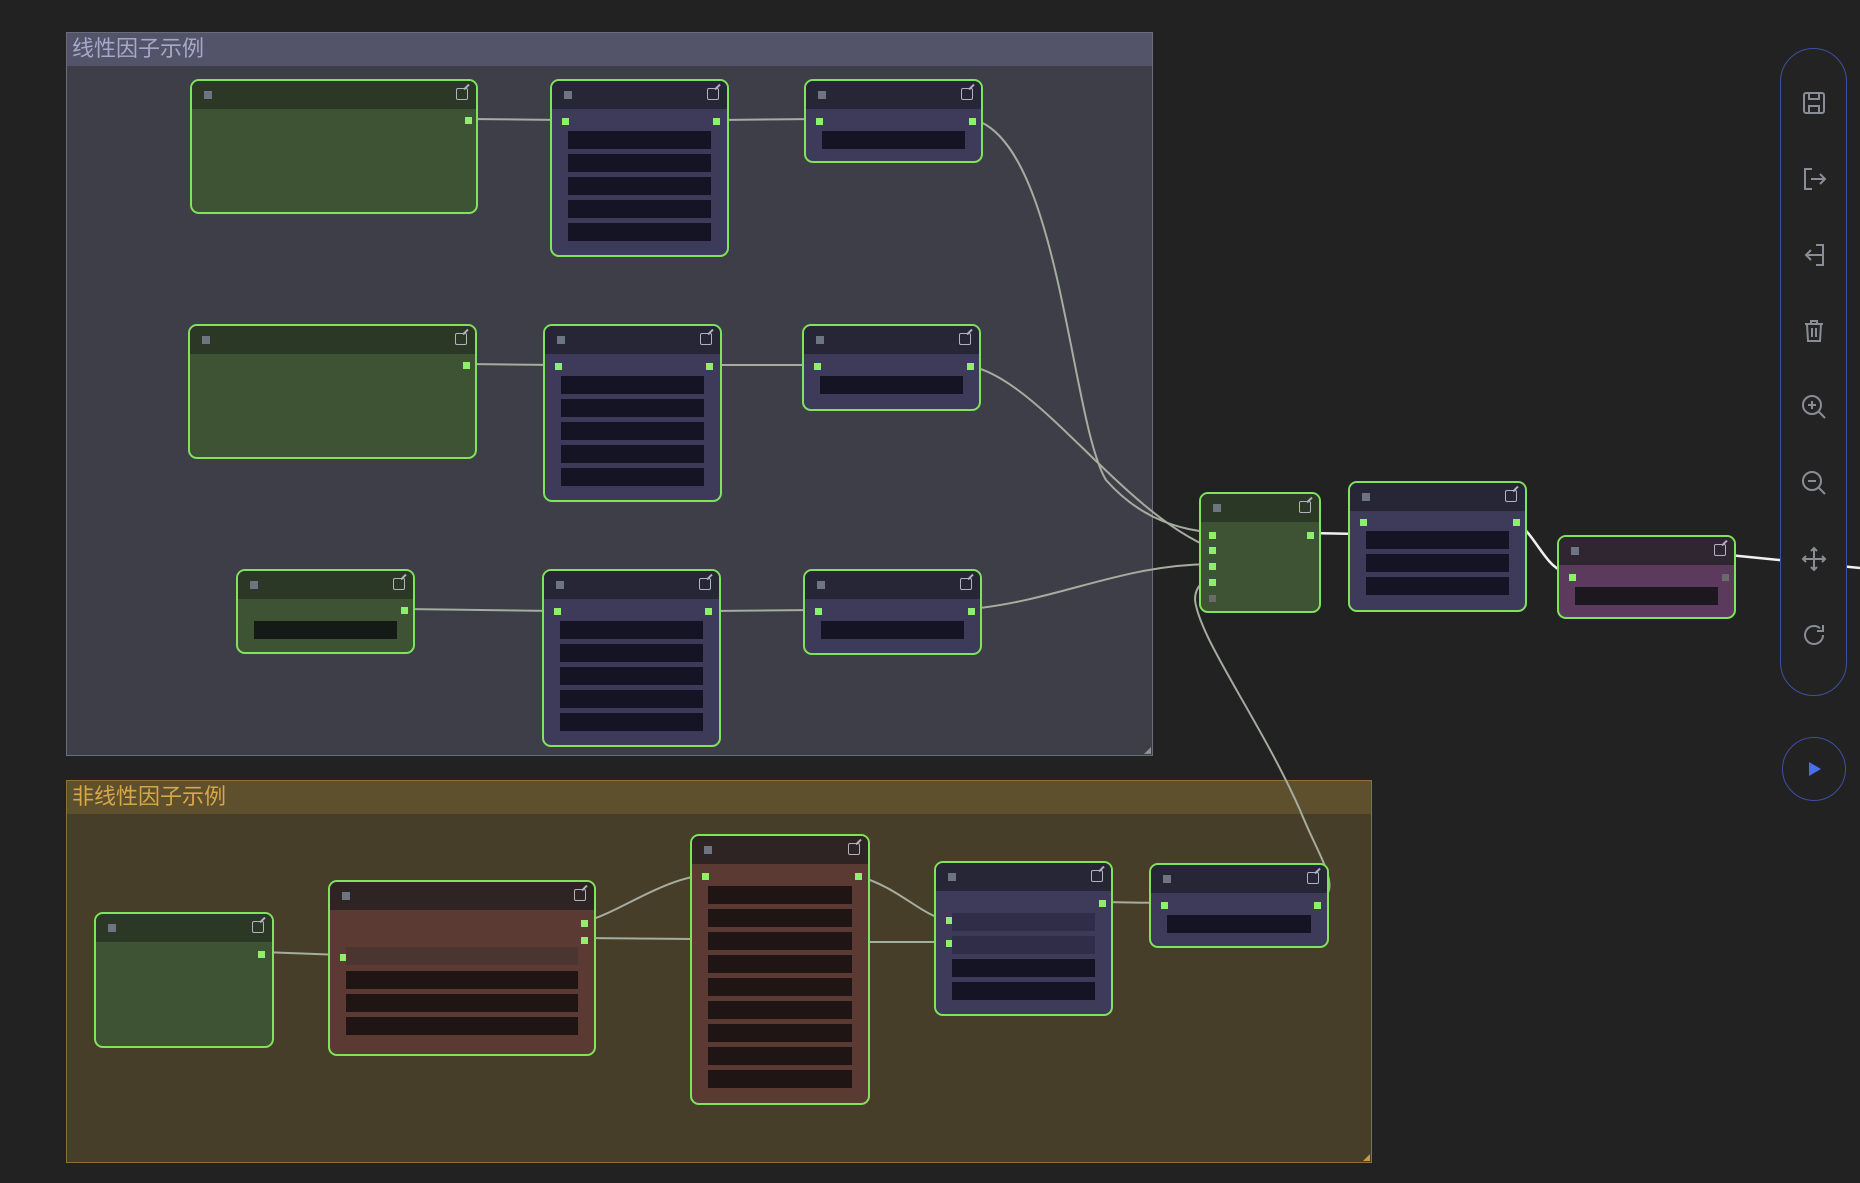 The width and height of the screenshot is (1860, 1183). What do you see at coordinates (1814, 407) in the screenshot?
I see `zoom-in-icon` at bounding box center [1814, 407].